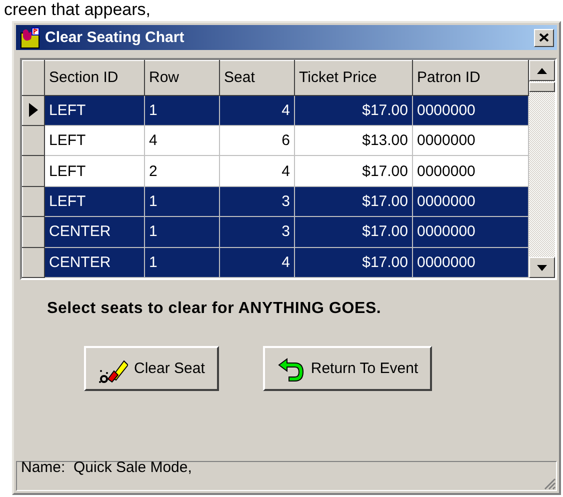  What do you see at coordinates (353, 140) in the screenshot?
I see `table-cell: $13.00` at bounding box center [353, 140].